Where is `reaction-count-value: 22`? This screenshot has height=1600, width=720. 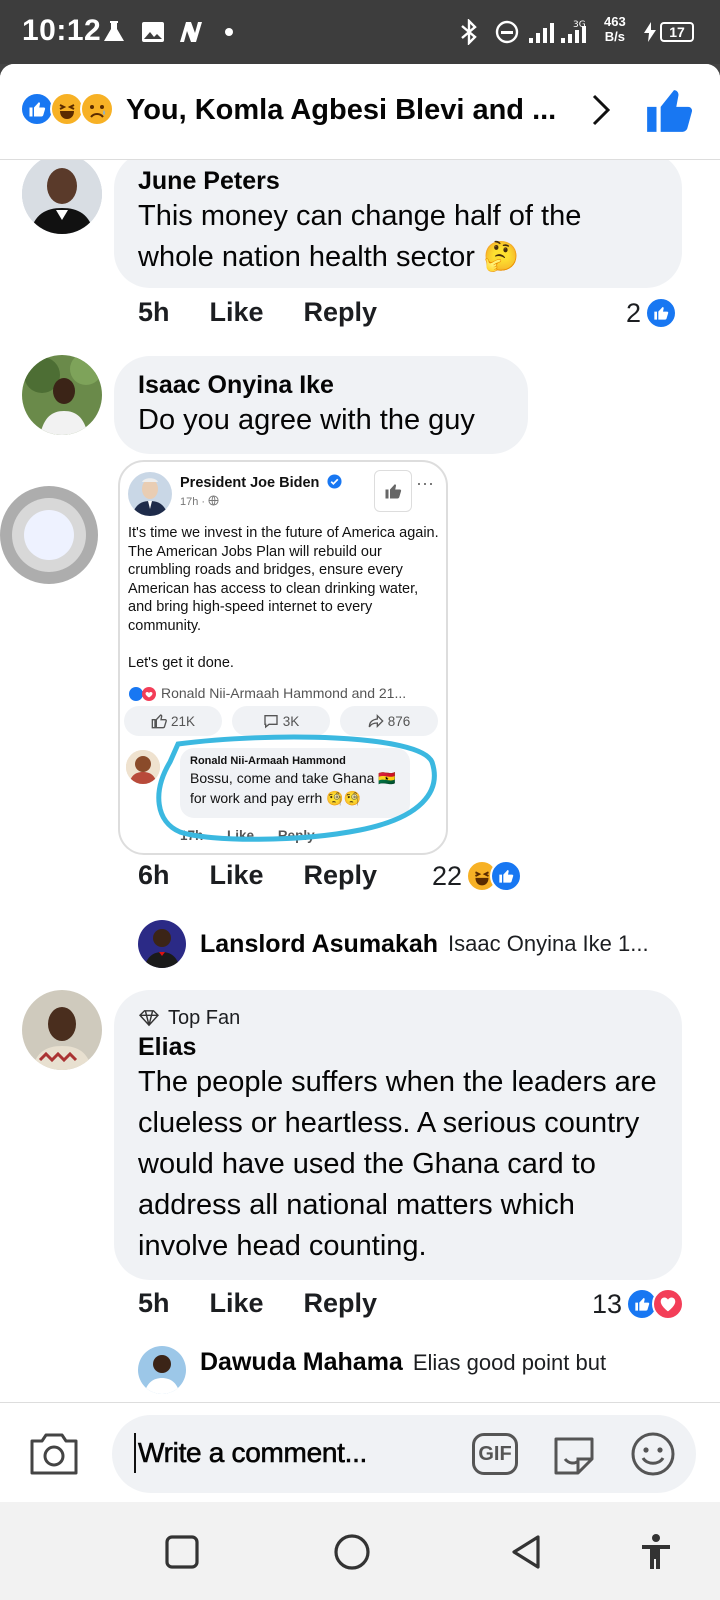 reaction-count-value: 22 is located at coordinates (447, 875).